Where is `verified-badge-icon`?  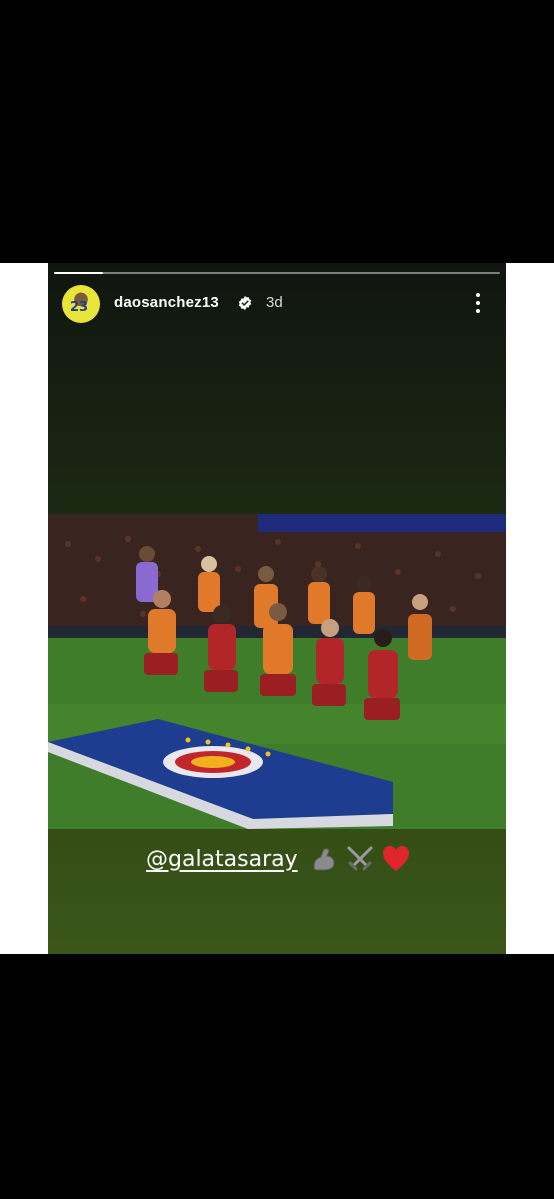 verified-badge-icon is located at coordinates (245, 303).